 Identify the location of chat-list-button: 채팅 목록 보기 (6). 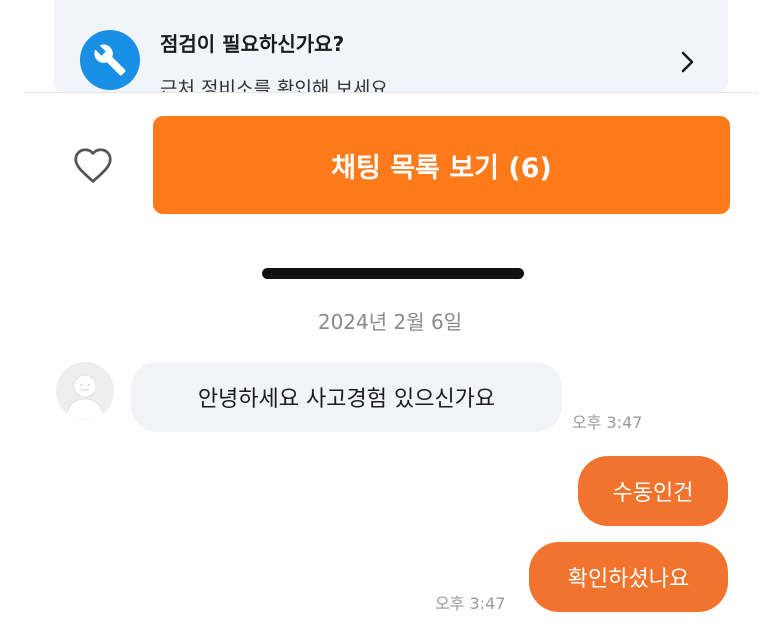
(441, 165).